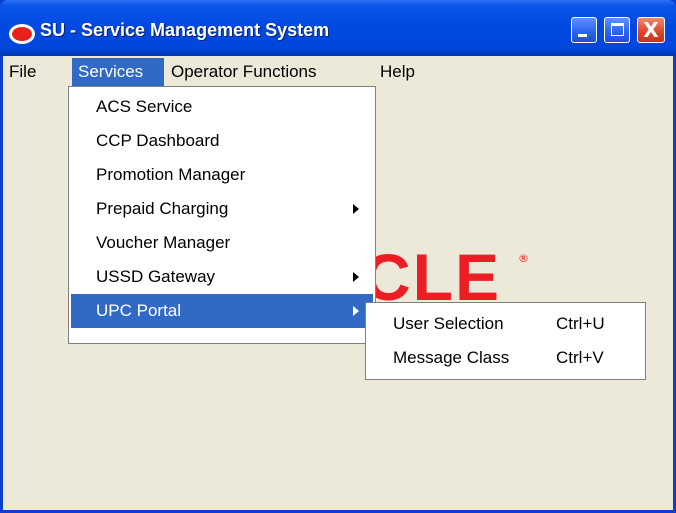  I want to click on submenu-item-label: Message Class, so click(451, 357).